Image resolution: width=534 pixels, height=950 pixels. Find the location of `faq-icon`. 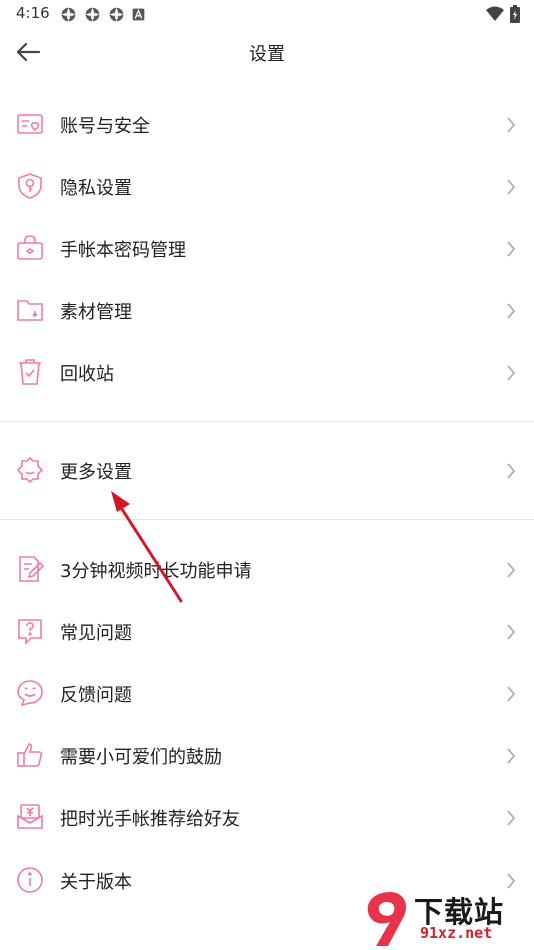

faq-icon is located at coordinates (30, 632).